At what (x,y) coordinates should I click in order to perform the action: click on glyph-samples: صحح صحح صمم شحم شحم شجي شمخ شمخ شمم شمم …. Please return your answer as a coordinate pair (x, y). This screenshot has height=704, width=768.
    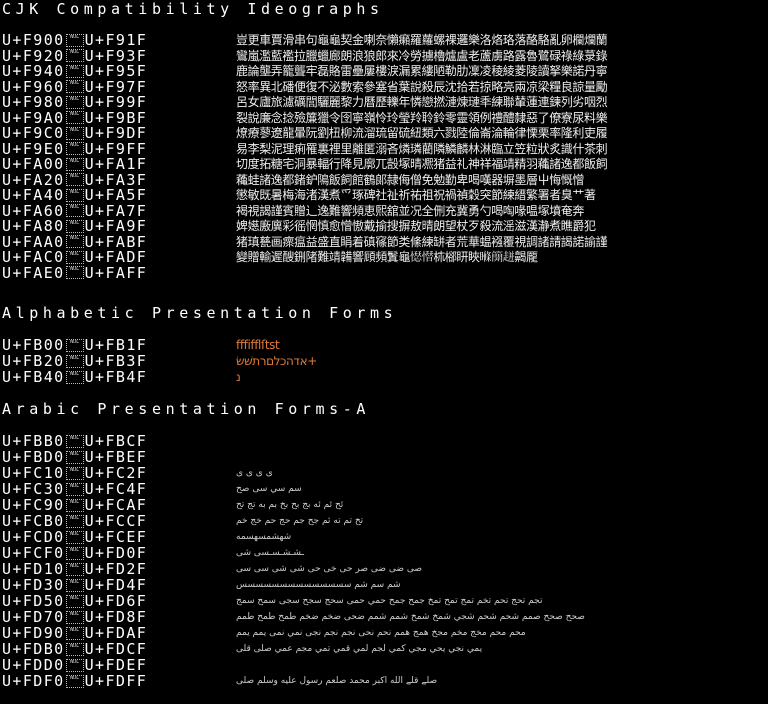
    Looking at the image, I should click on (410, 617).